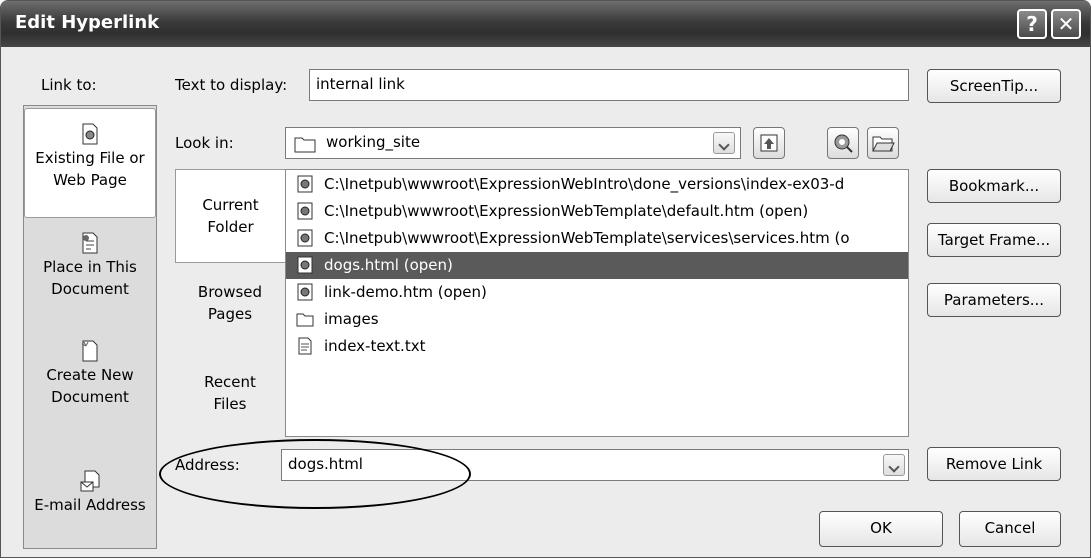 This screenshot has height=558, width=1091. I want to click on look-in-label: Look in:, so click(204, 143).